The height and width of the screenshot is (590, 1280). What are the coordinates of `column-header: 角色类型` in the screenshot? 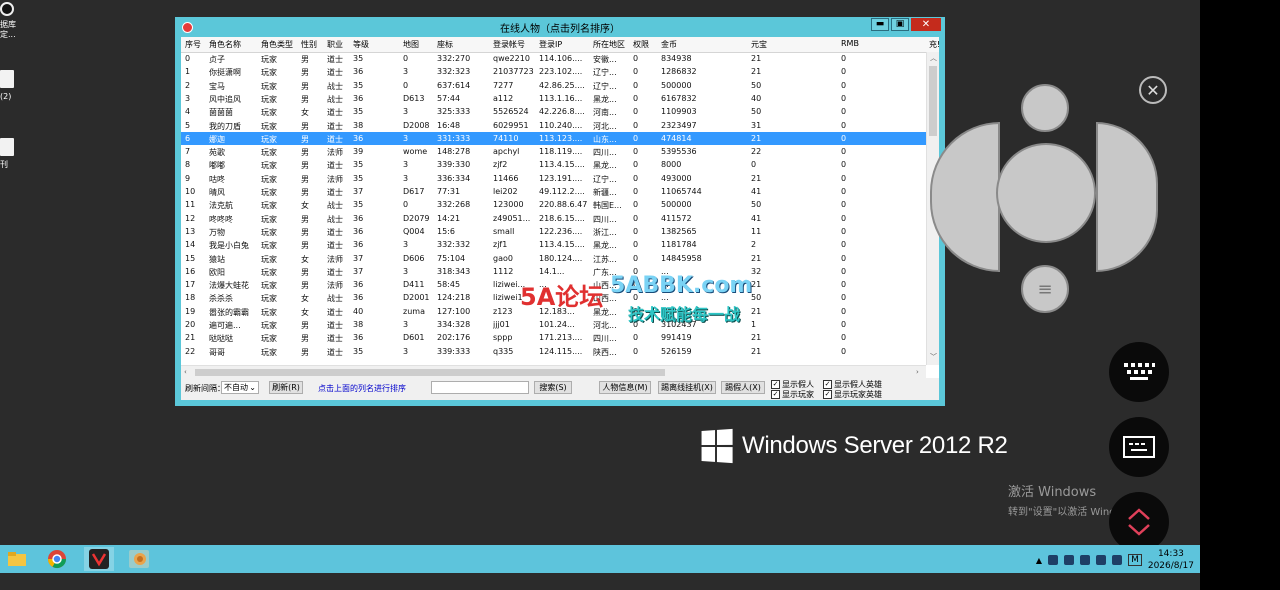 It's located at (277, 44).